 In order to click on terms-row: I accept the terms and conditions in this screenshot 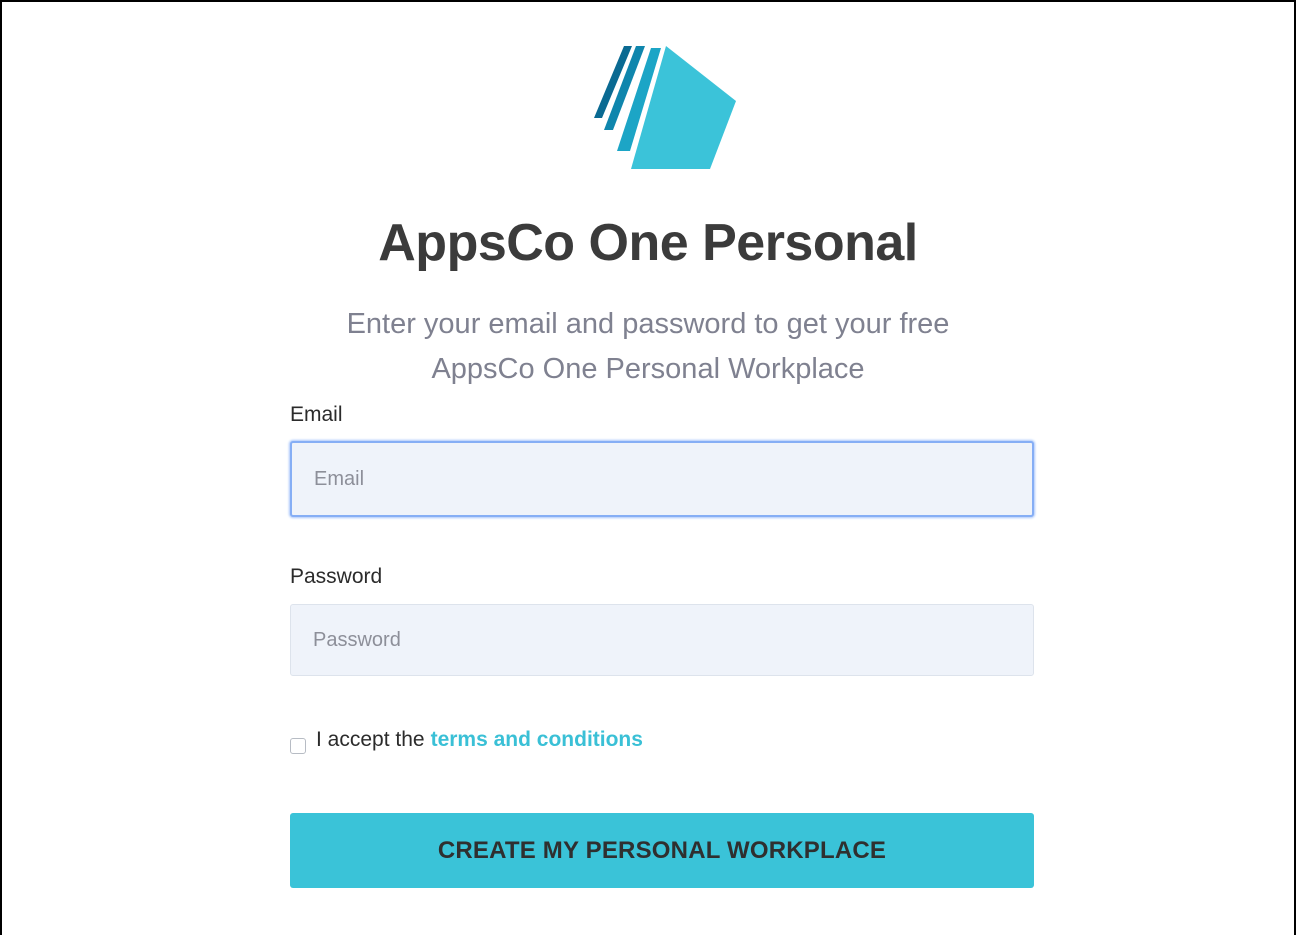, I will do `click(466, 740)`.